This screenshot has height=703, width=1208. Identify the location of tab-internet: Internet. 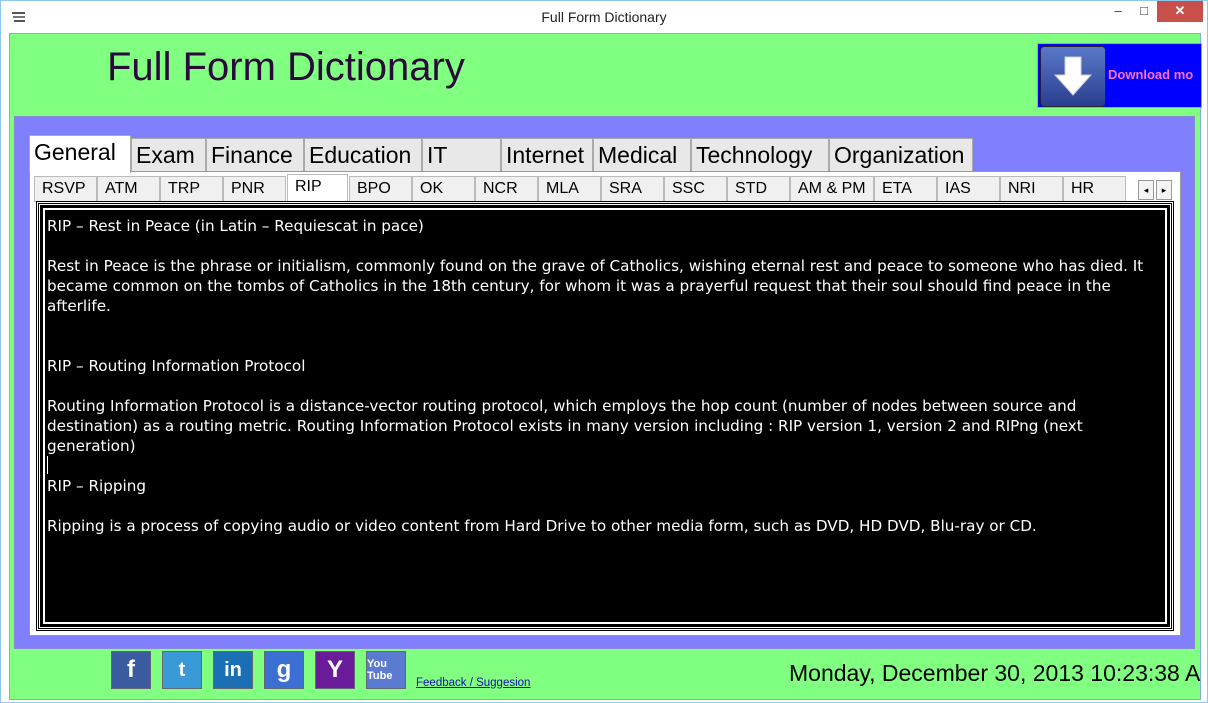
(547, 155).